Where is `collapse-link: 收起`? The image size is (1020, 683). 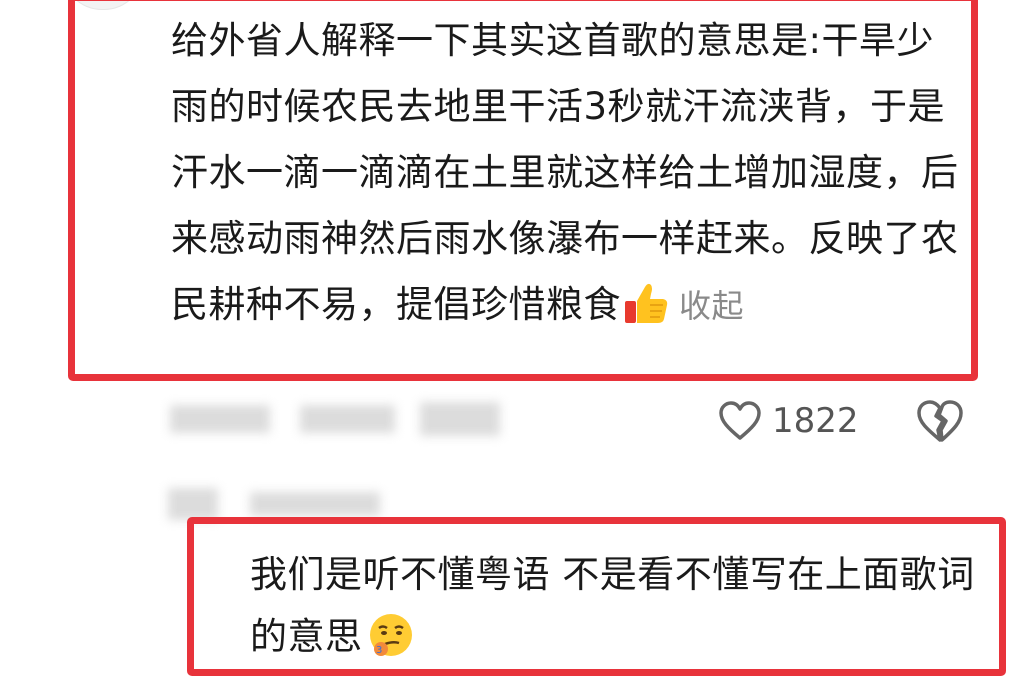 collapse-link: 收起 is located at coordinates (711, 306).